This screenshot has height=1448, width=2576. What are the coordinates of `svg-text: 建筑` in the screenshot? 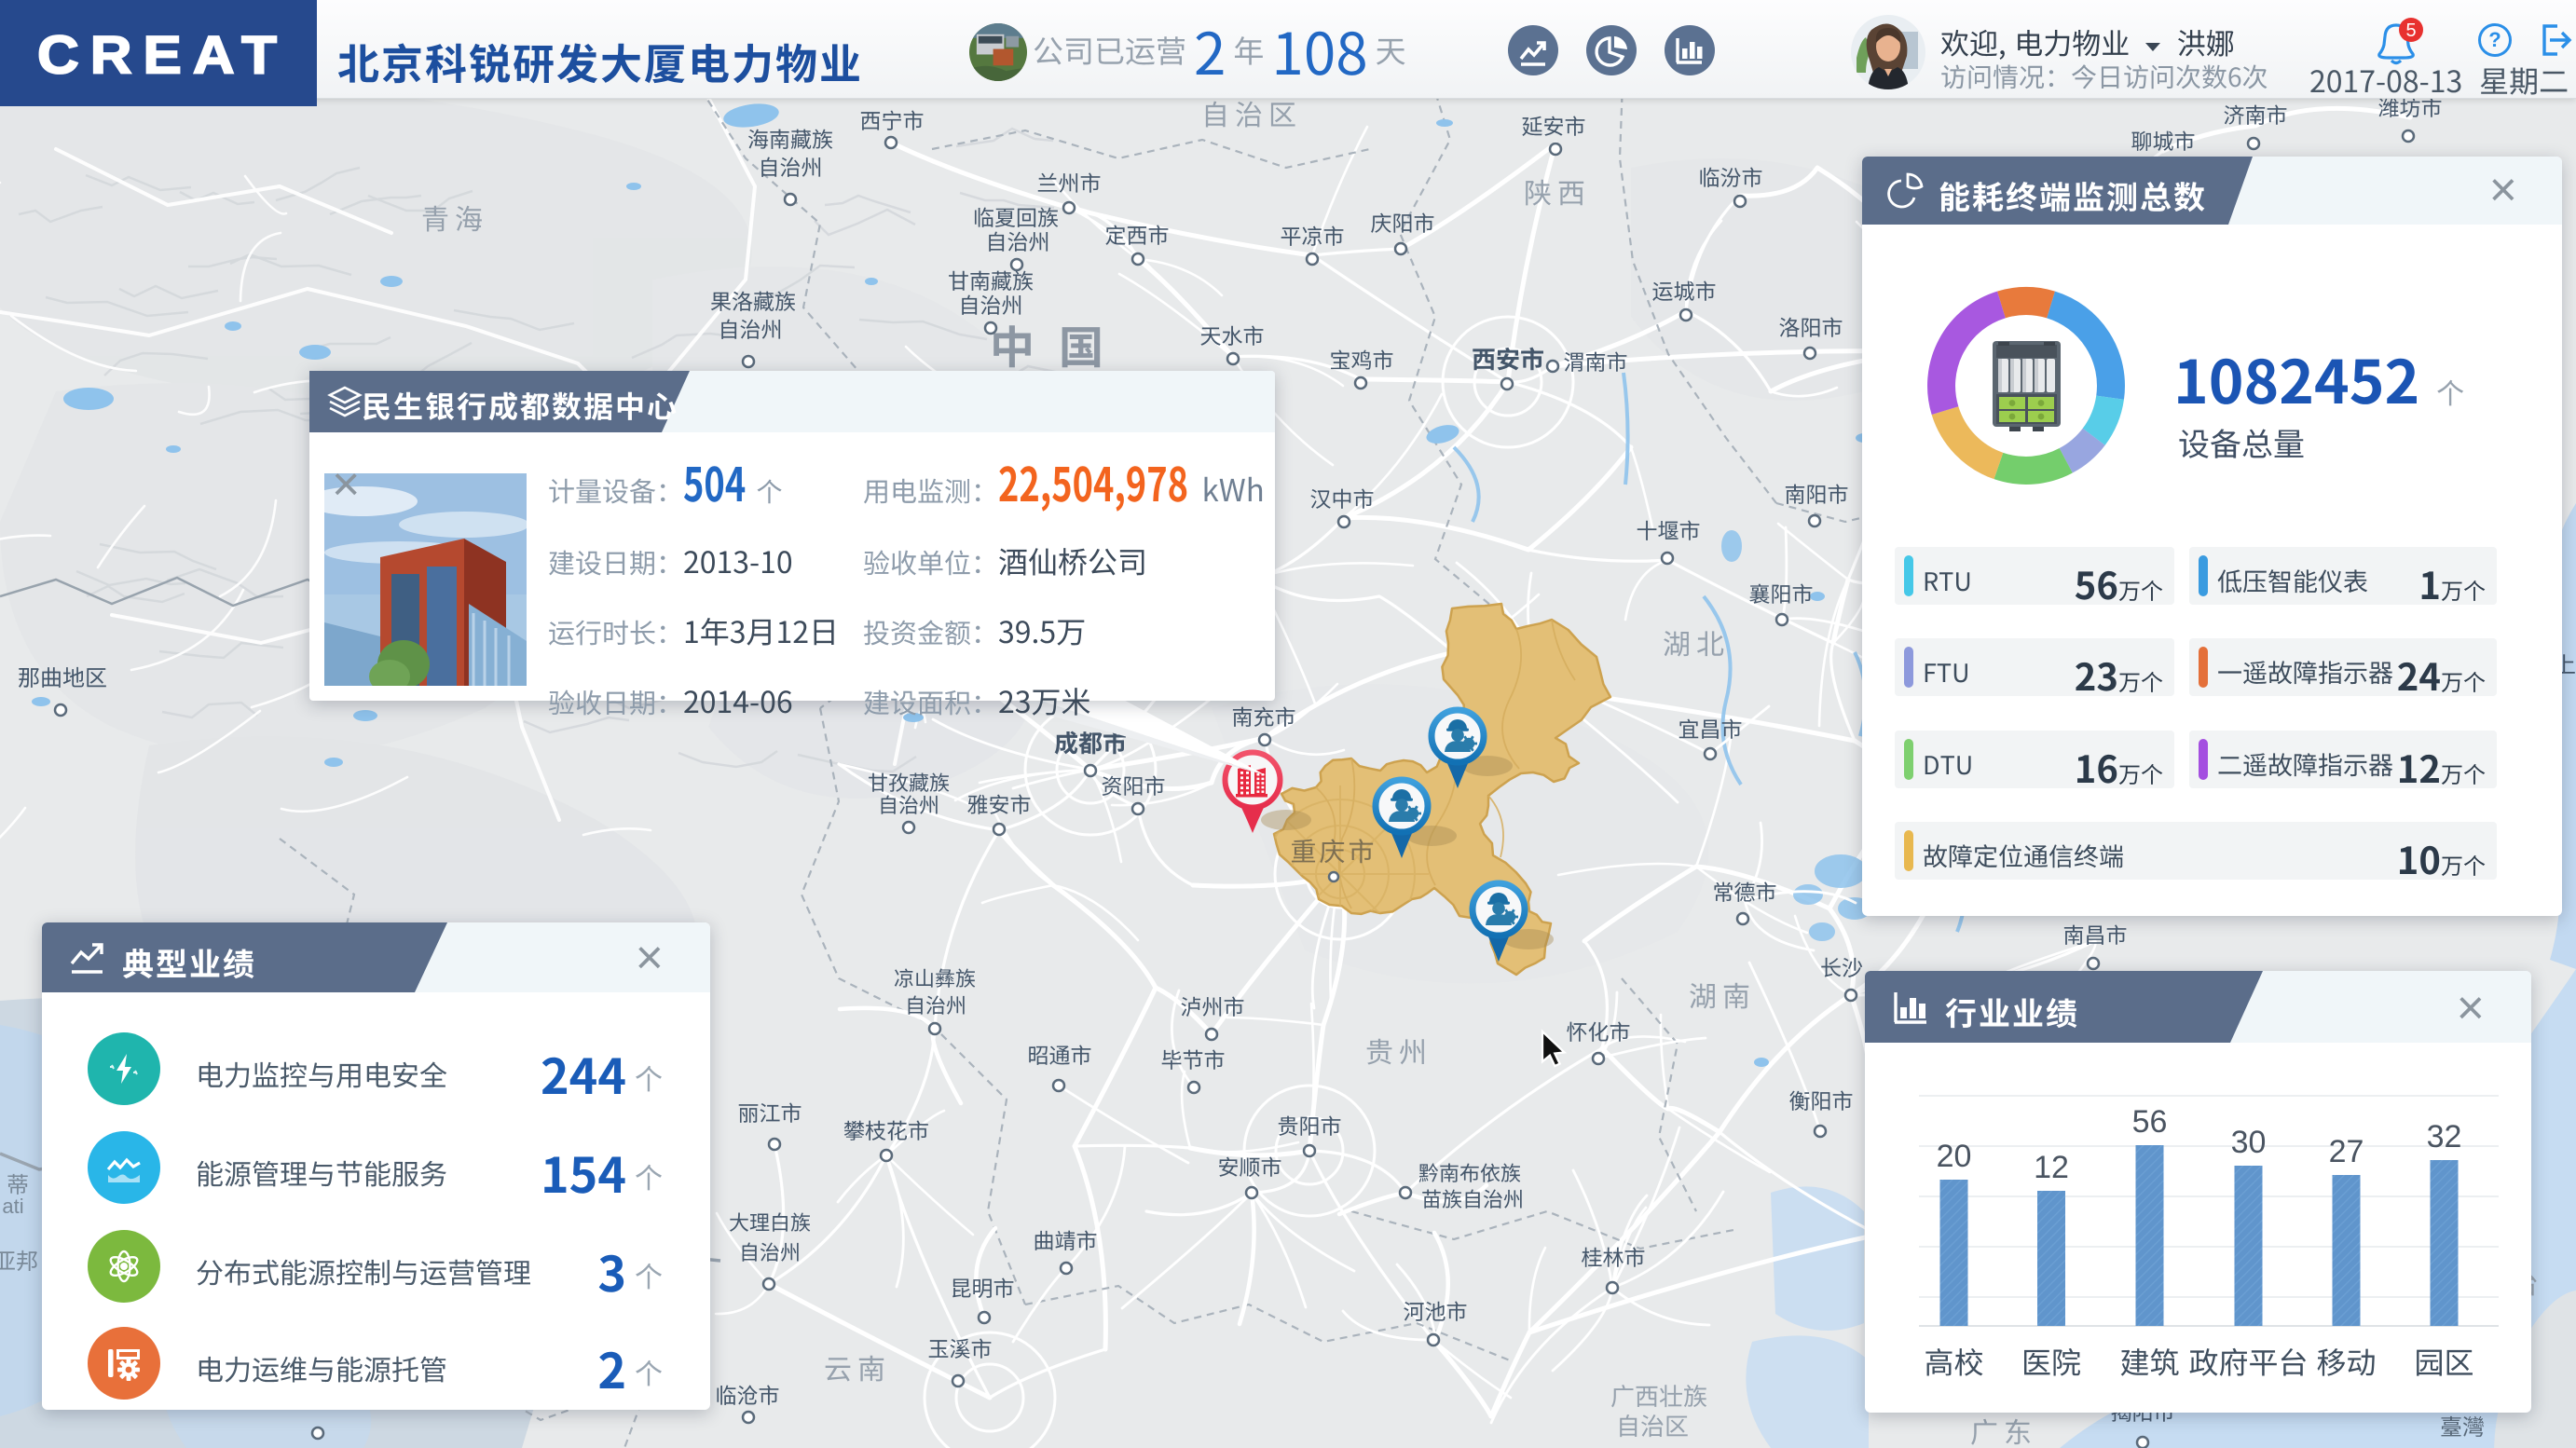 It's located at (2149, 1361).